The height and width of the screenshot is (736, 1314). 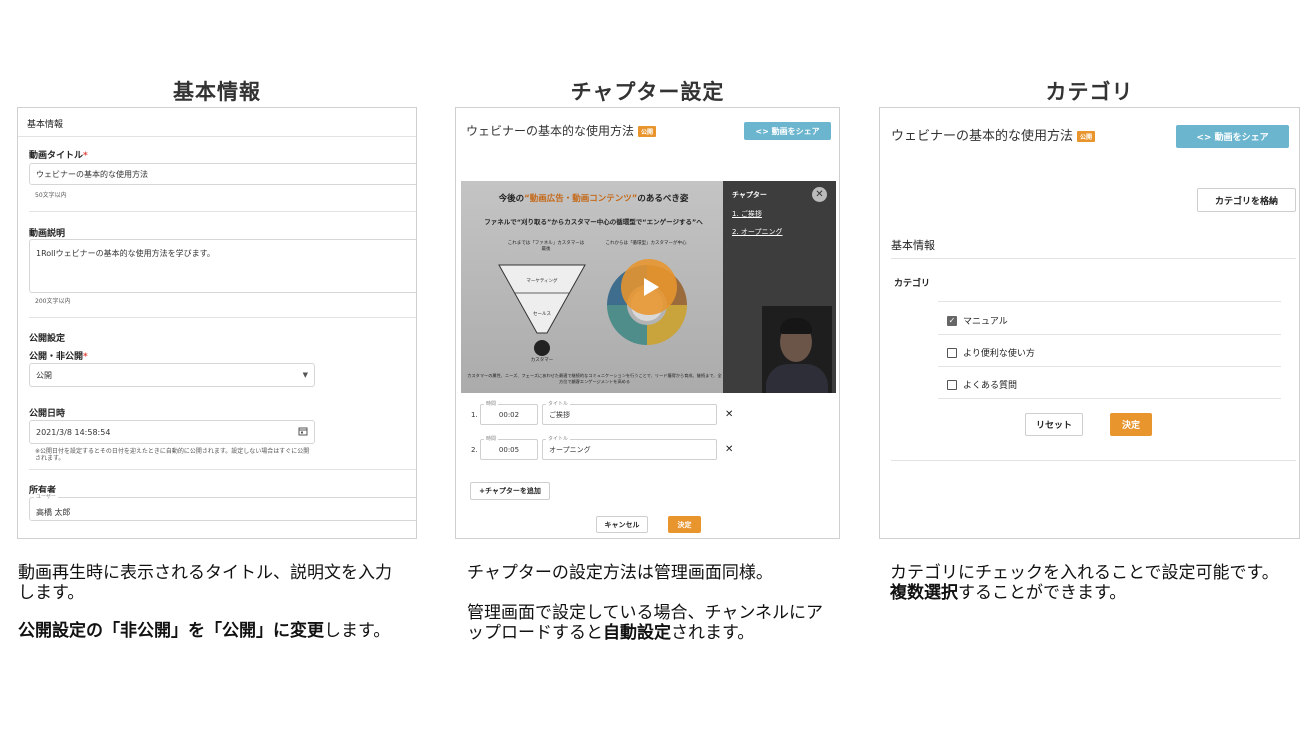 What do you see at coordinates (646, 243) in the screenshot?
I see `slide-right-caption: これからは「循環型」カスタマーが中心` at bounding box center [646, 243].